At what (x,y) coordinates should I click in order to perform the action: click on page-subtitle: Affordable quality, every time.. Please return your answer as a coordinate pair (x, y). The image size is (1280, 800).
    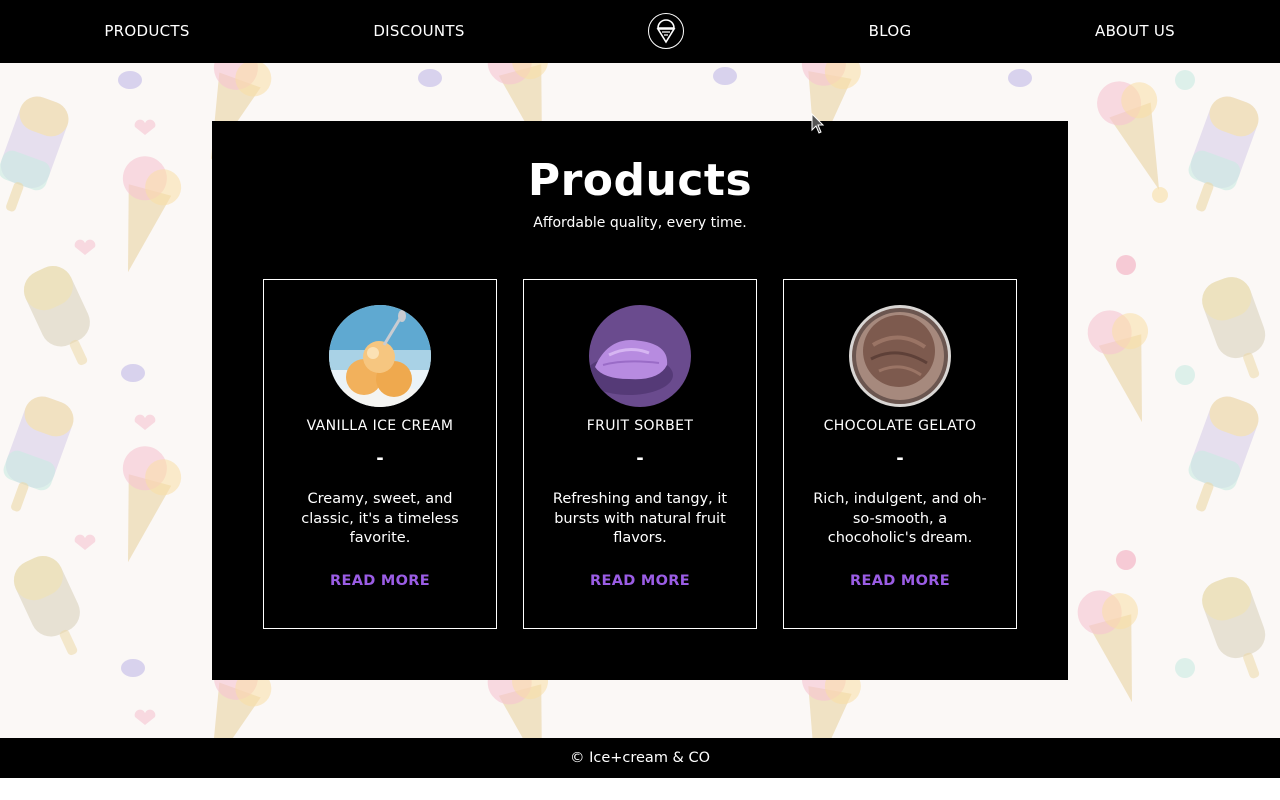
    Looking at the image, I should click on (640, 223).